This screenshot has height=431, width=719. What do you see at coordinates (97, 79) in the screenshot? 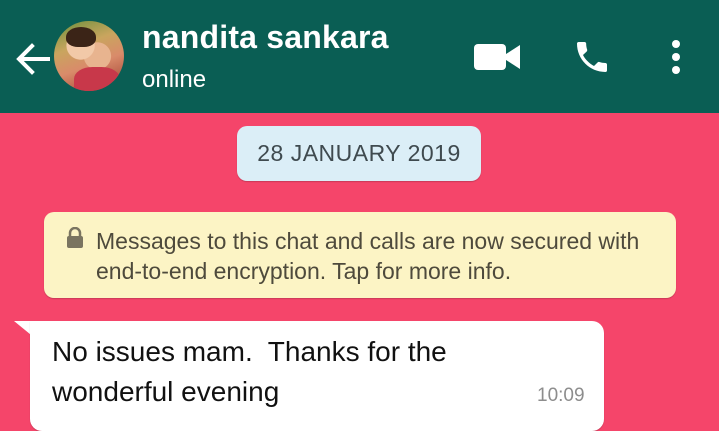
I see `avatar-cloth-detail` at bounding box center [97, 79].